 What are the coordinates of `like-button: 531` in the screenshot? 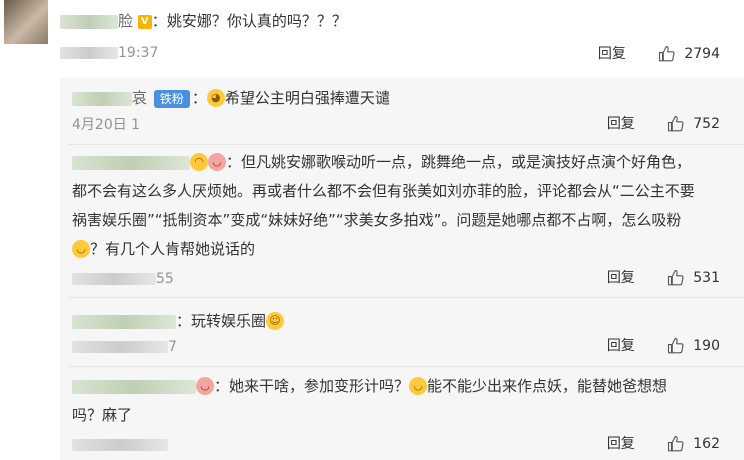 It's located at (693, 277).